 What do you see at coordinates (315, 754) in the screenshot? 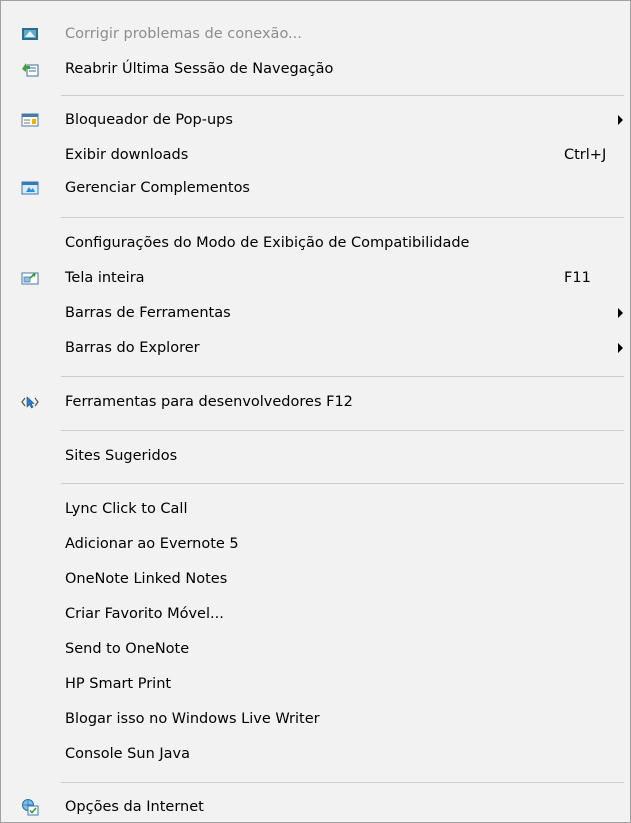
I see `menu-item-sun-java-console: Console Sun Java` at bounding box center [315, 754].